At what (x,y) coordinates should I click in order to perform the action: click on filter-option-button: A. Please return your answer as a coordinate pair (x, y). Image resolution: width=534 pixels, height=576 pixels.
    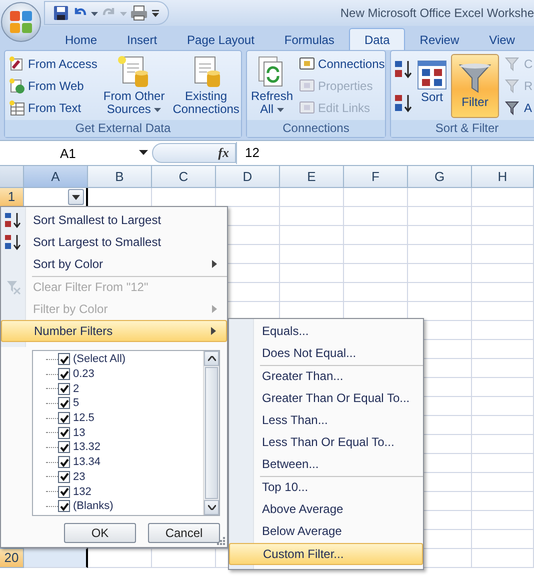
    Looking at the image, I should click on (518, 108).